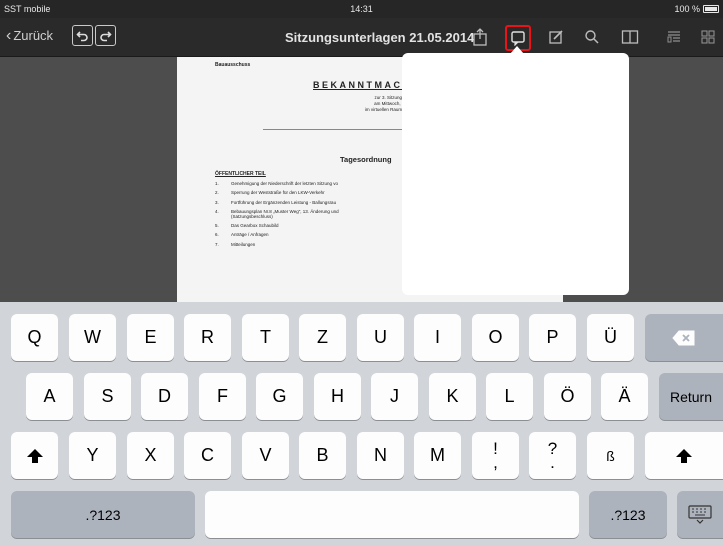  Describe the element at coordinates (624, 396) in the screenshot. I see `key-ae: Ä` at that location.